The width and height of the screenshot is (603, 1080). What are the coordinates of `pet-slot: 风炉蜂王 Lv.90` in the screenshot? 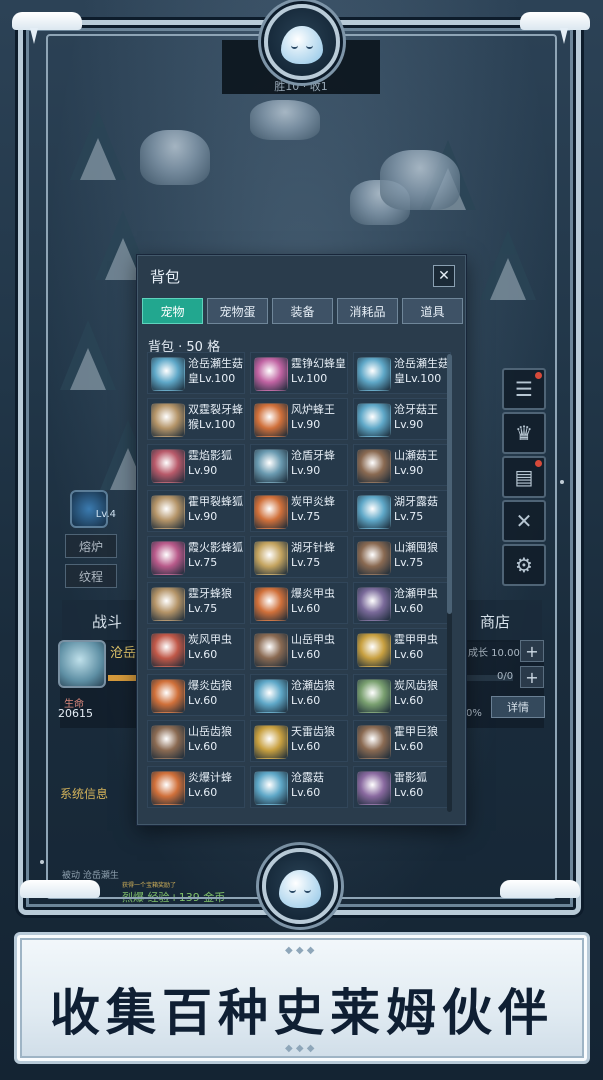 It's located at (299, 419).